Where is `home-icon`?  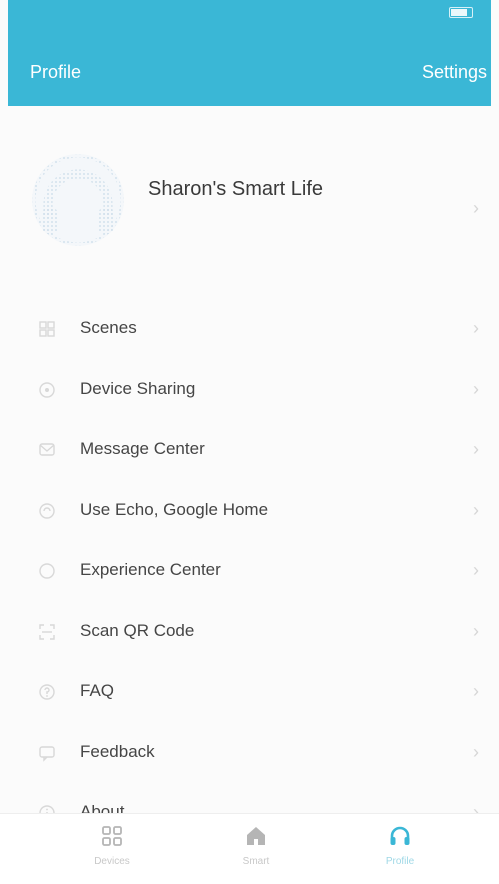
home-icon is located at coordinates (256, 836).